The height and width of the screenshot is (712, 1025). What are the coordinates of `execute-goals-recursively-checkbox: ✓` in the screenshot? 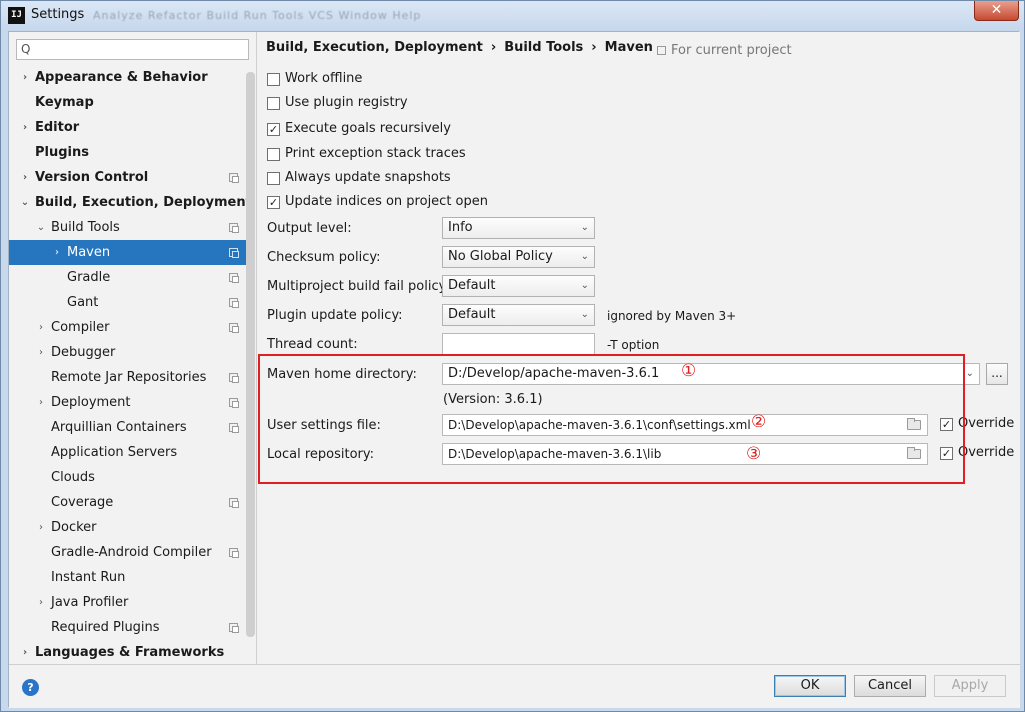 It's located at (273, 129).